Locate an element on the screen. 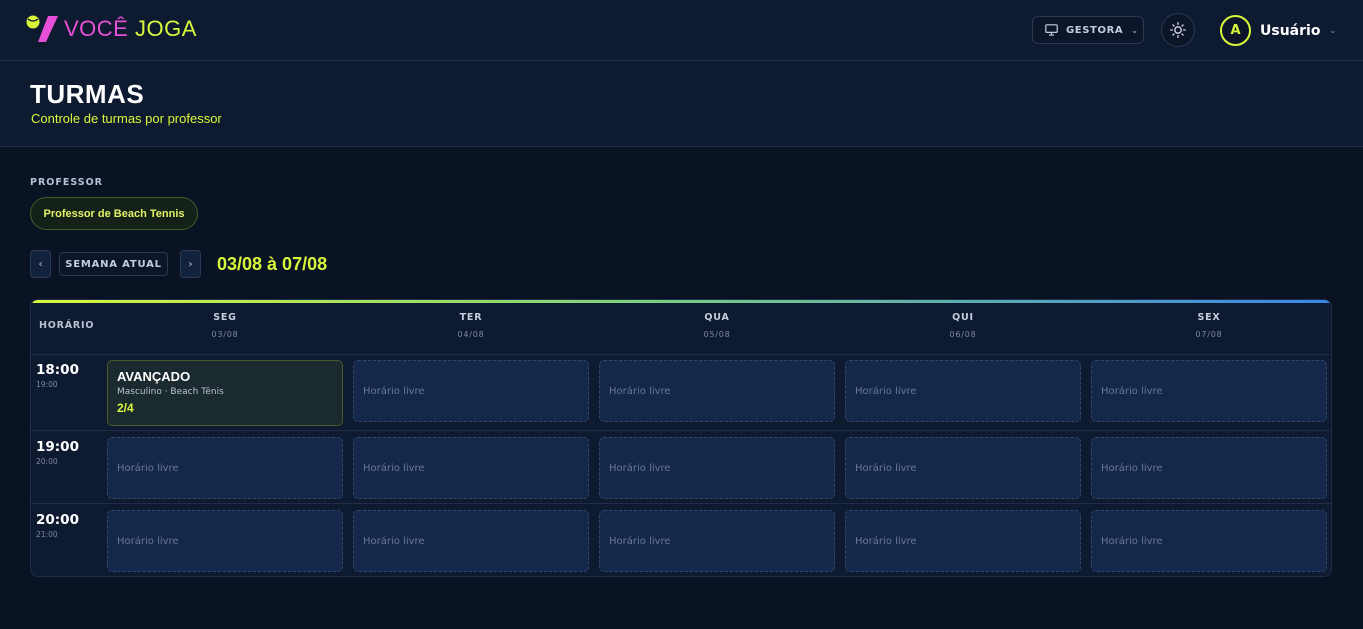 The width and height of the screenshot is (1363, 629). time-slot-label: 20:00 21:00 is located at coordinates (57, 525).